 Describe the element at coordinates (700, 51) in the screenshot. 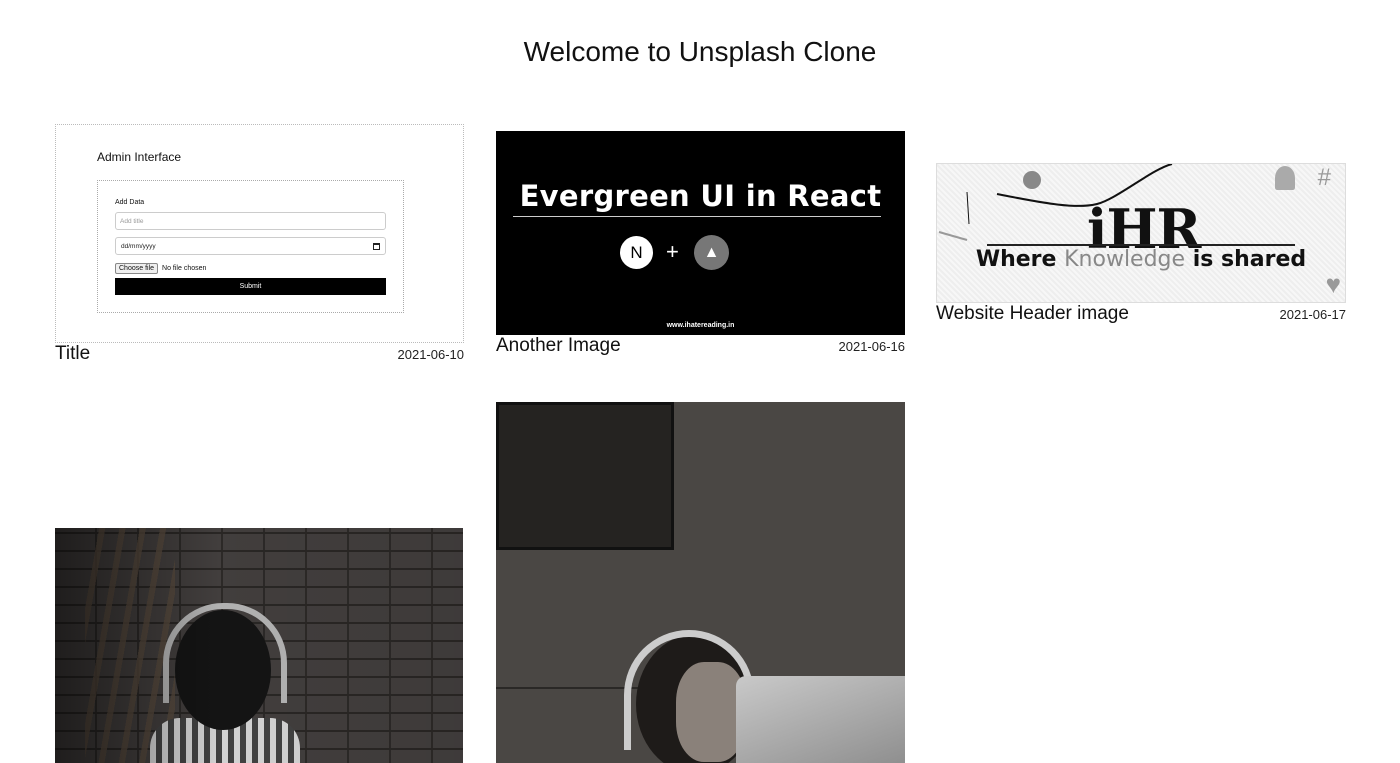

I see `page-title: Welcome to Unsplash Clone` at that location.